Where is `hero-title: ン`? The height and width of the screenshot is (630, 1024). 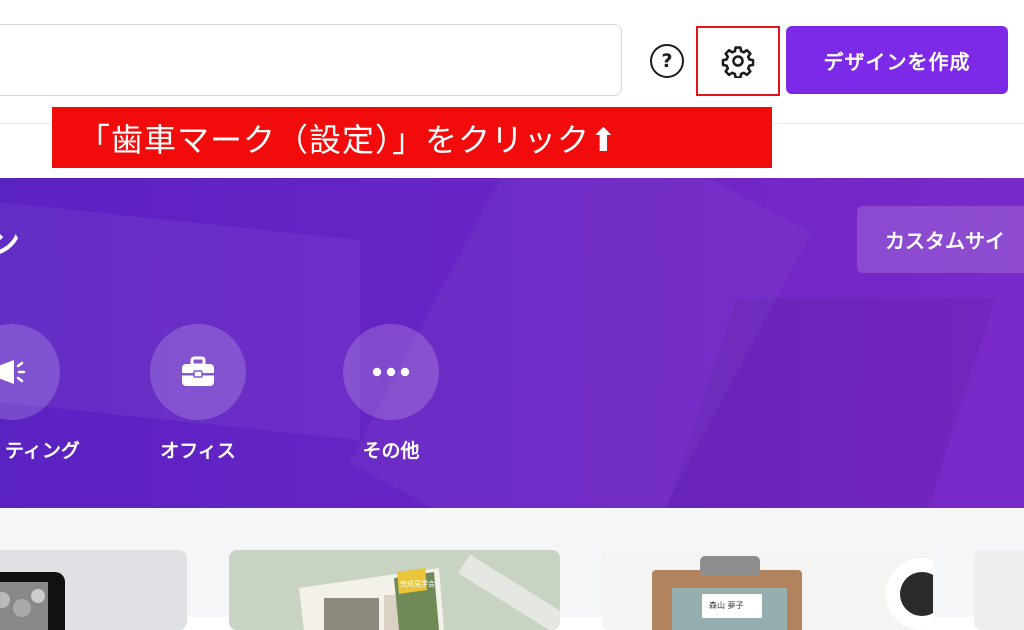
hero-title: ン is located at coordinates (10, 244).